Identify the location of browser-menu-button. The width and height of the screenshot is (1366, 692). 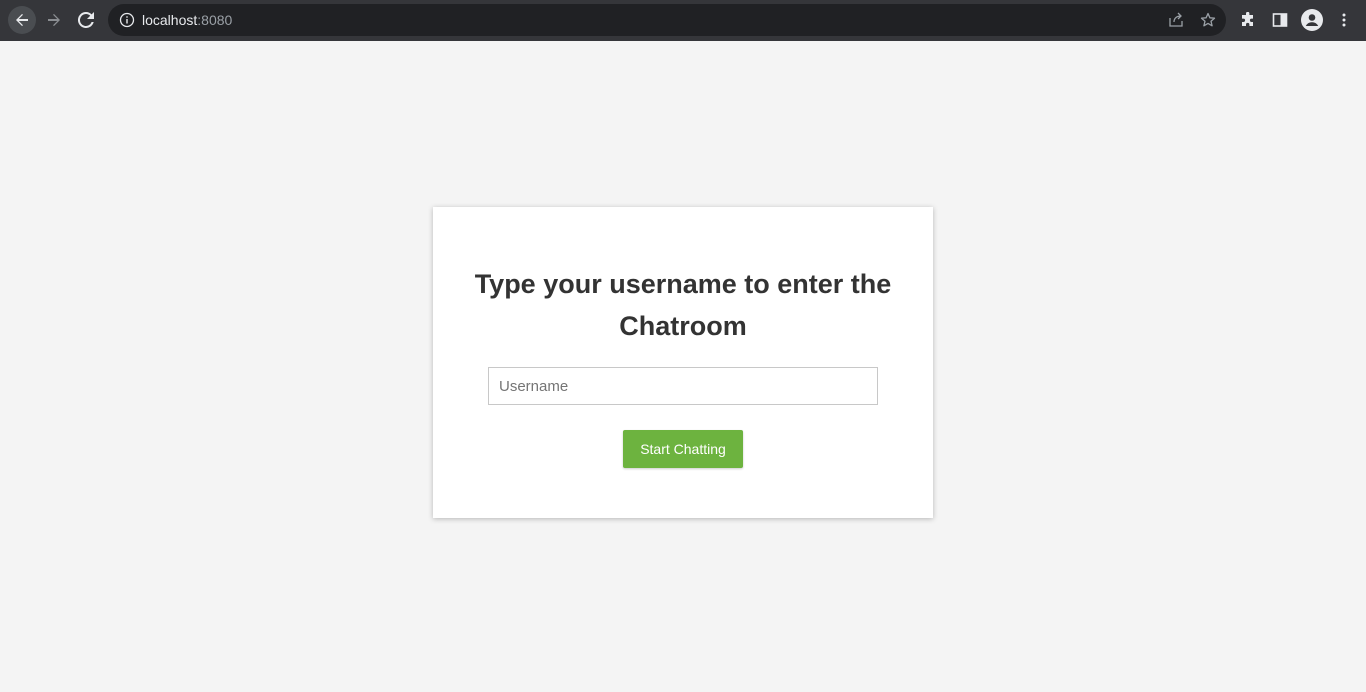
(1344, 20).